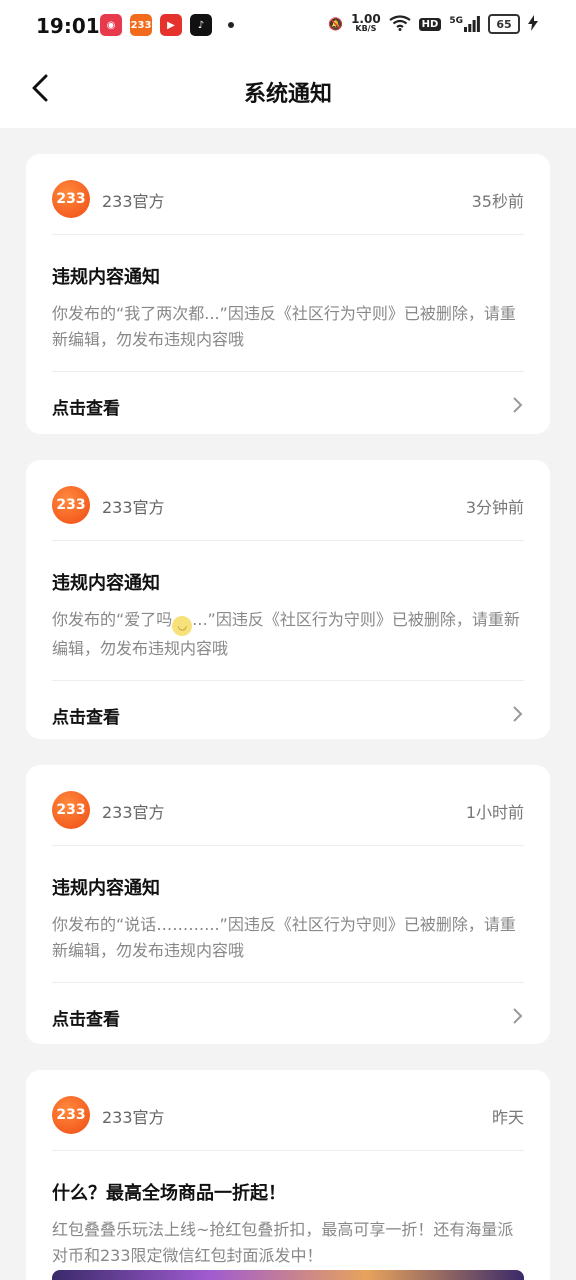  I want to click on card-header: 233 233官方 1小时前, so click(288, 805).